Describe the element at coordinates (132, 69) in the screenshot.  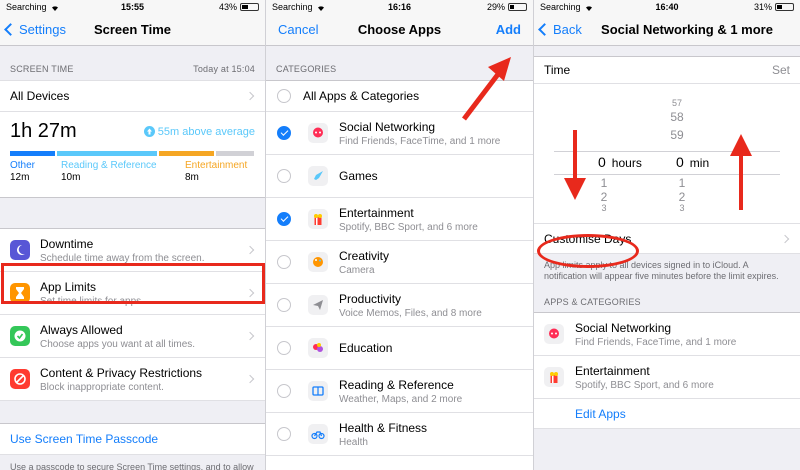
I see `section-header: SCREEN TIME Today at 15:04` at that location.